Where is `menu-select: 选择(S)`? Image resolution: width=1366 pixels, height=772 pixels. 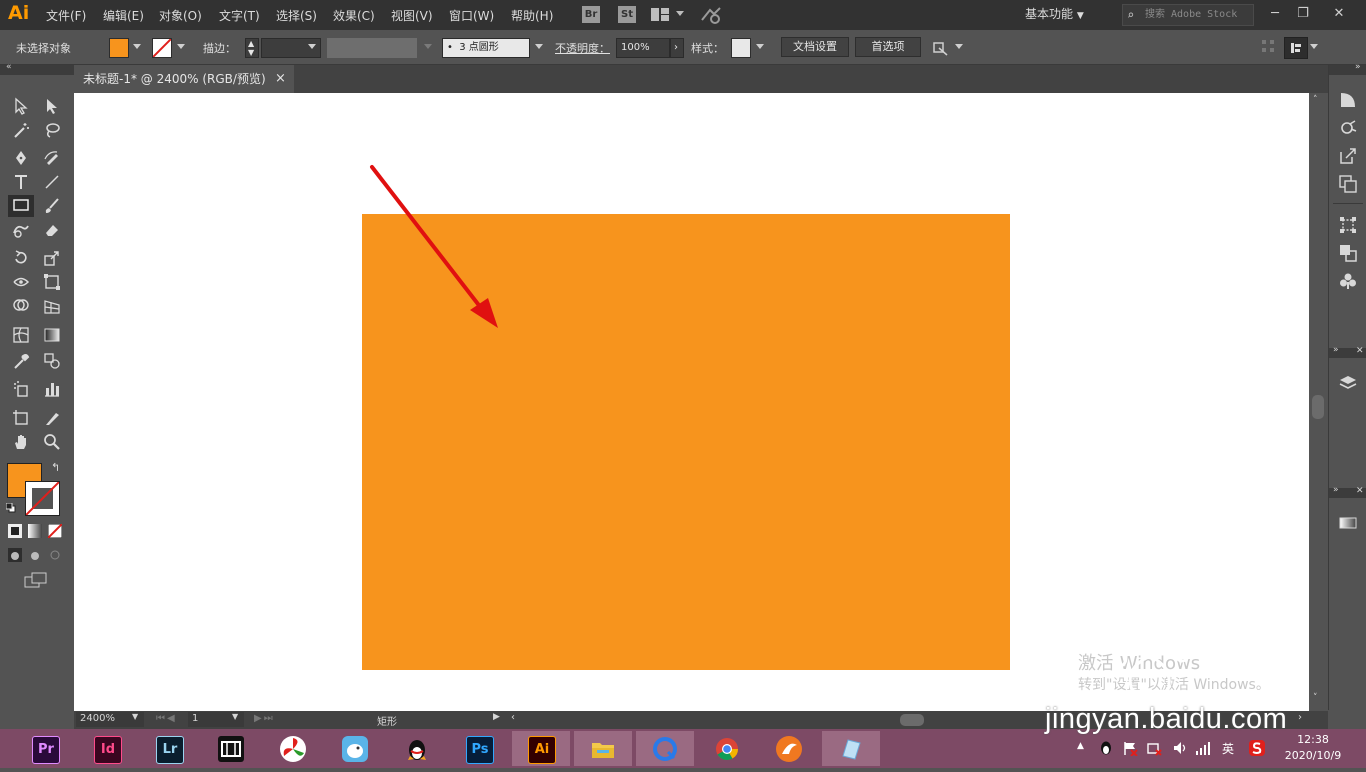 menu-select: 选择(S) is located at coordinates (296, 15).